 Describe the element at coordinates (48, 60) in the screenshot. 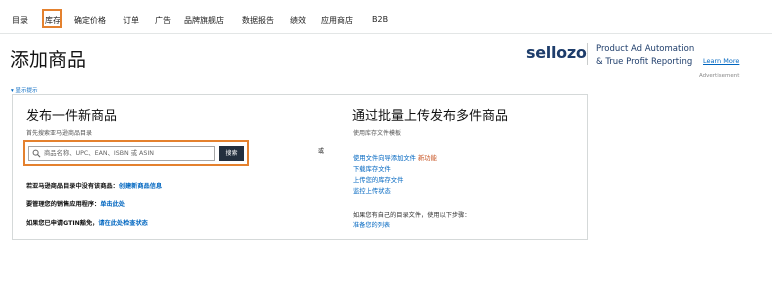

I see `page-title: 添加商品` at that location.